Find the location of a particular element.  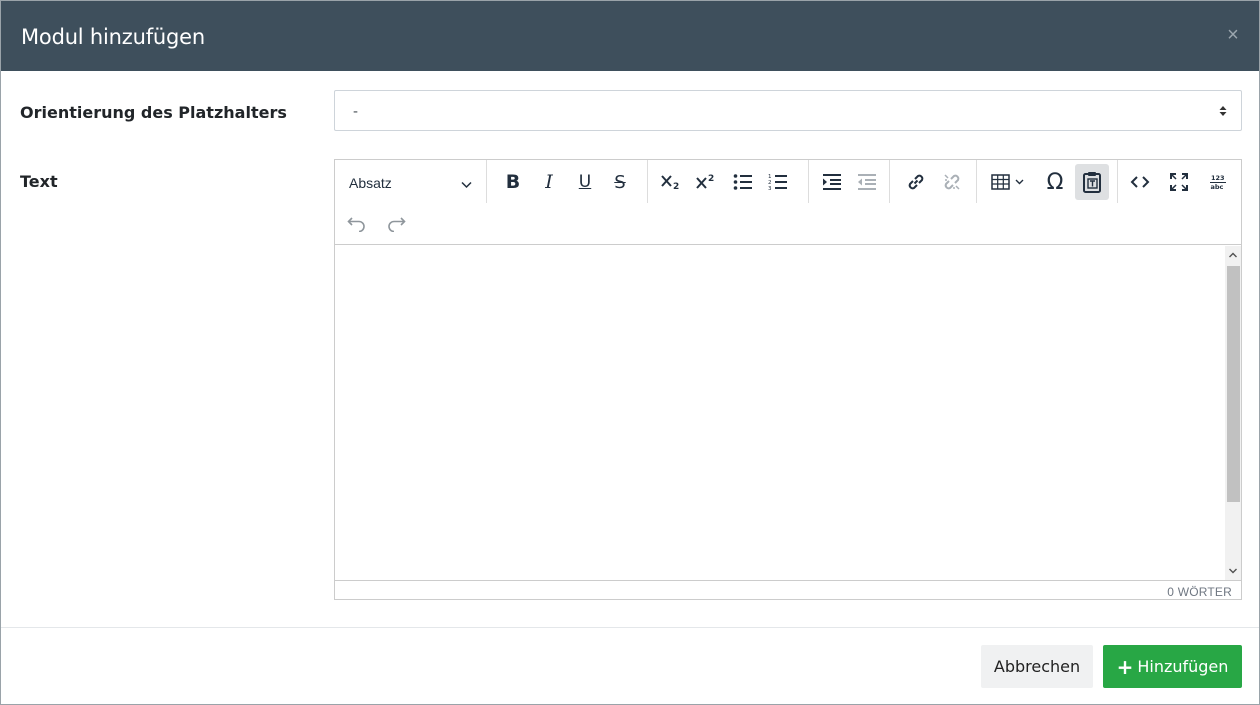

select-arrows-icon is located at coordinates (1223, 111).